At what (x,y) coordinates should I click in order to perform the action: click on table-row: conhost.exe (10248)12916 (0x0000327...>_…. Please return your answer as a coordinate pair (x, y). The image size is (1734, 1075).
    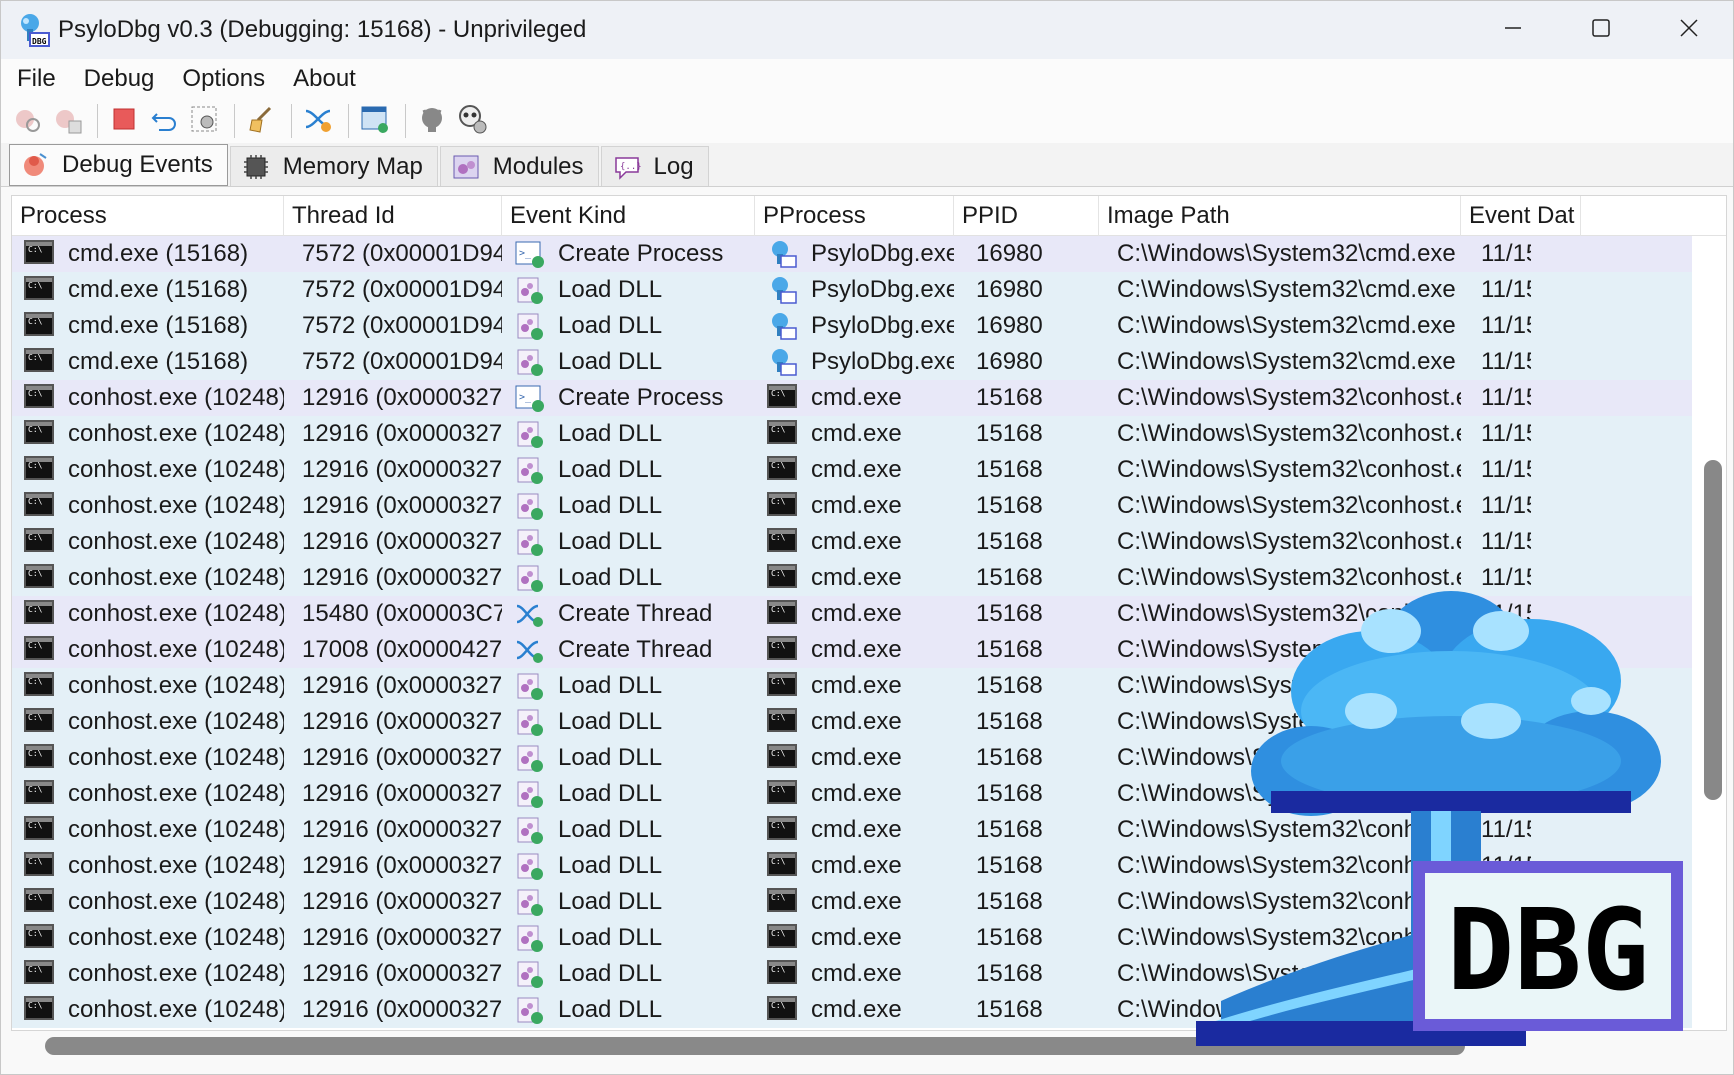
    Looking at the image, I should click on (852, 398).